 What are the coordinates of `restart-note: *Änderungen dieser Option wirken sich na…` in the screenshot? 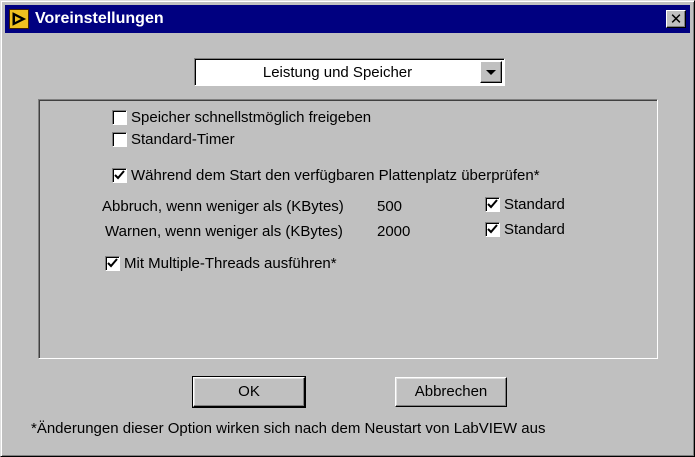 It's located at (288, 428).